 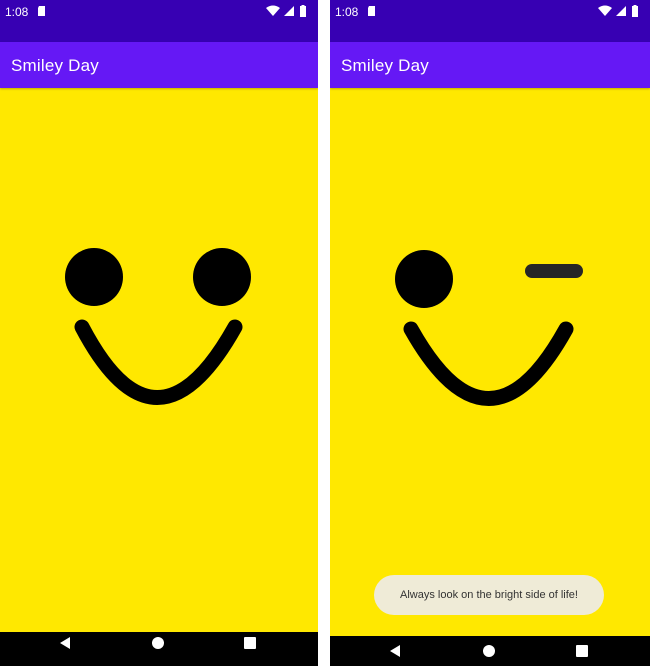 What do you see at coordinates (554, 271) in the screenshot?
I see `right-eye-wink` at bounding box center [554, 271].